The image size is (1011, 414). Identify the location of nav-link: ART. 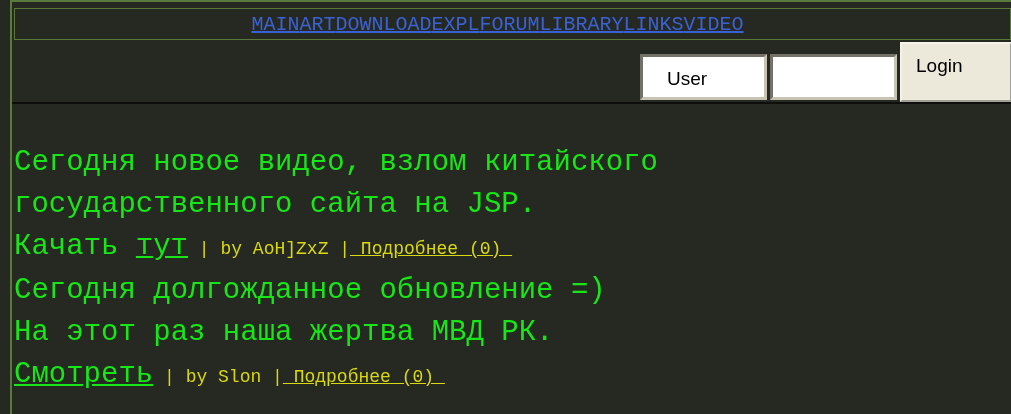
(317, 24).